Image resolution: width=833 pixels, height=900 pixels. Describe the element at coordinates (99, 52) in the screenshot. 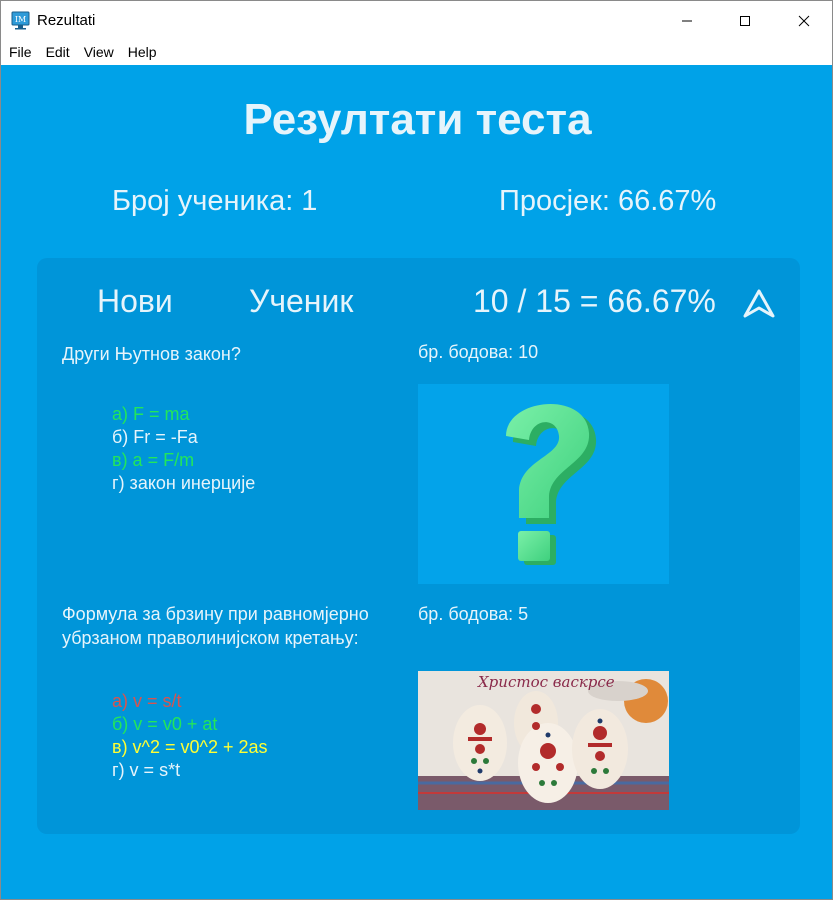

I see `menu-view: View` at that location.